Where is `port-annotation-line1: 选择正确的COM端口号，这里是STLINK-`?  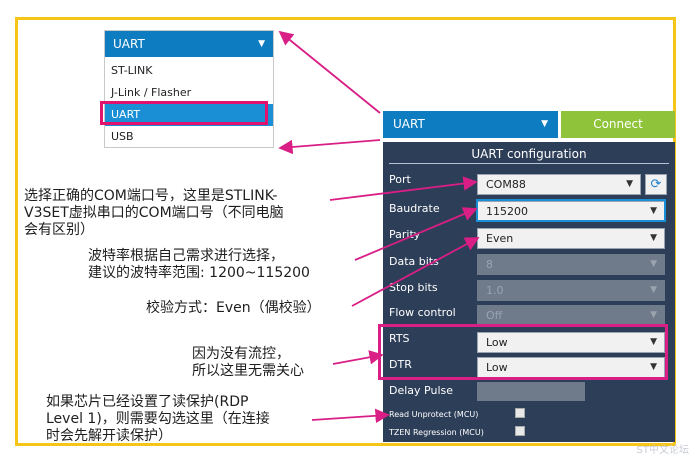 port-annotation-line1: 选择正确的COM端口号，这里是STLINK- is located at coordinates (151, 196).